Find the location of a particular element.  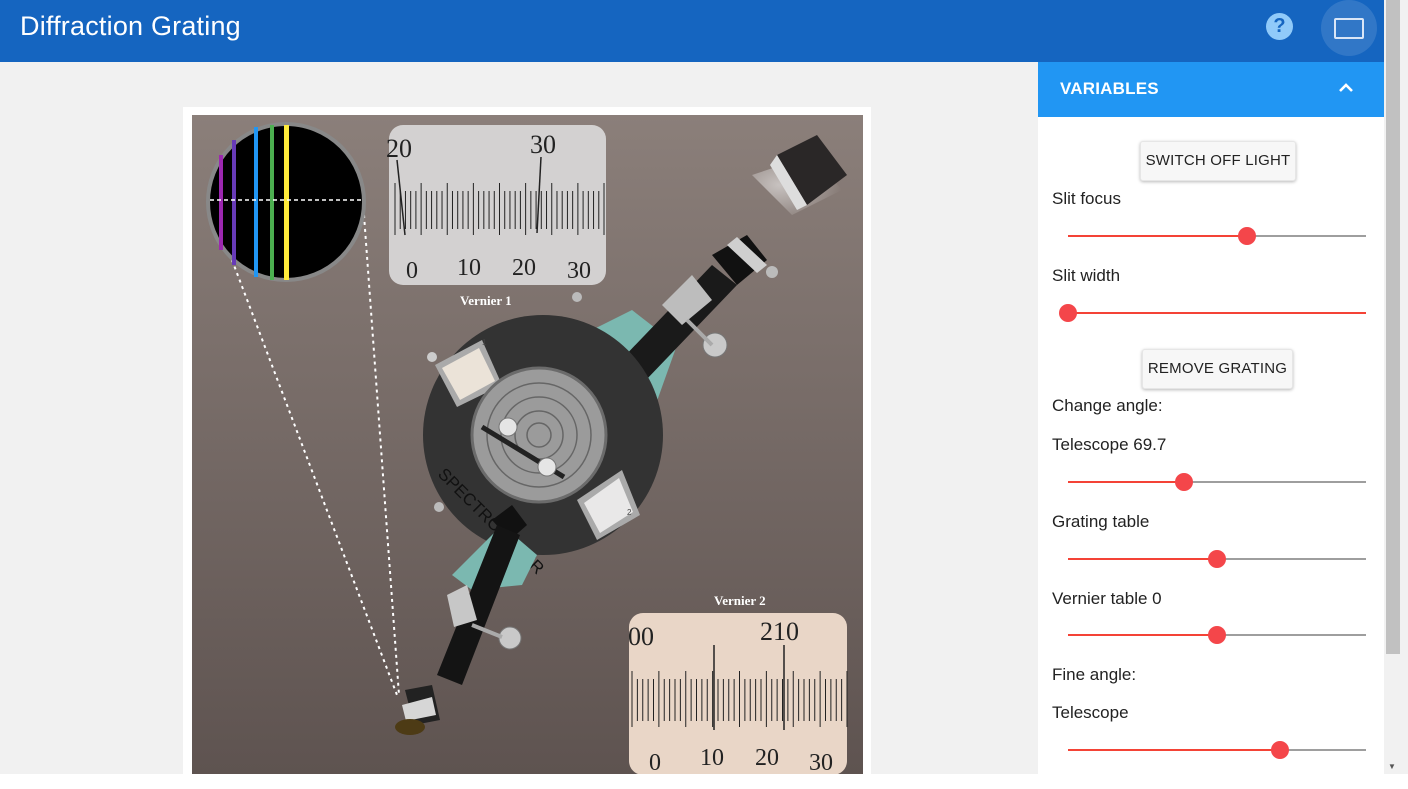

vernier-1-readout: 20 30 0 10 20 30 Vernier 1 is located at coordinates (496, 216).